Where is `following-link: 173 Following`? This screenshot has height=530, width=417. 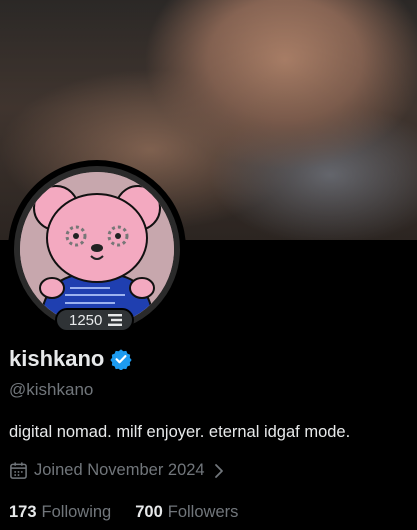
following-link: 173 Following is located at coordinates (60, 512).